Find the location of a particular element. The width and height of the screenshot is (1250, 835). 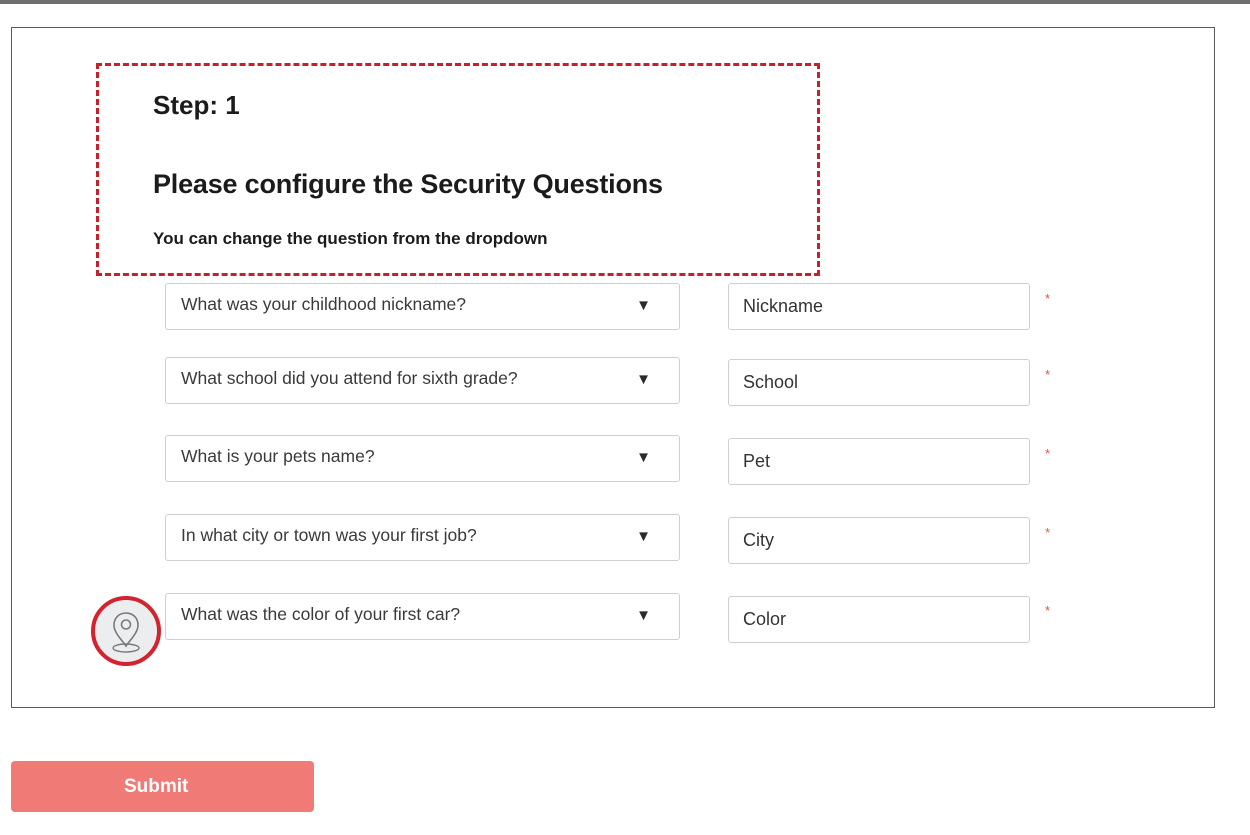

step-label: Step: 1 is located at coordinates (196, 105).